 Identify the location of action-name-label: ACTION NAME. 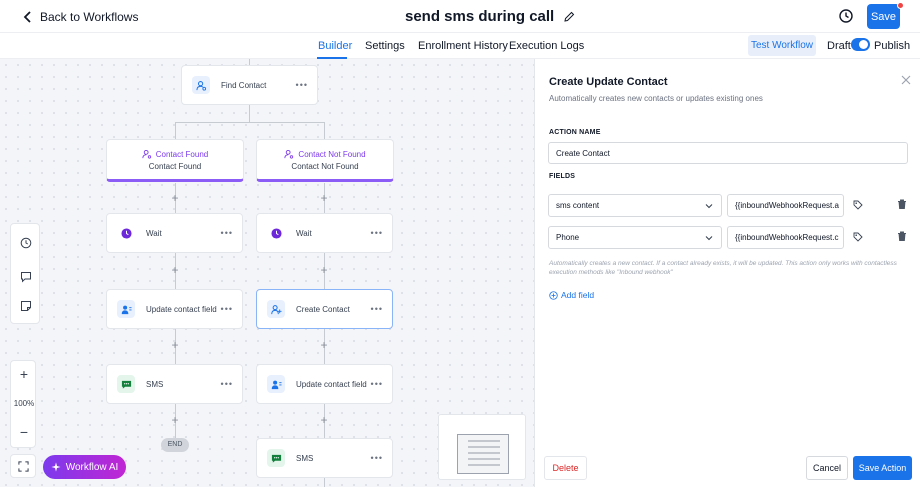
(575, 132).